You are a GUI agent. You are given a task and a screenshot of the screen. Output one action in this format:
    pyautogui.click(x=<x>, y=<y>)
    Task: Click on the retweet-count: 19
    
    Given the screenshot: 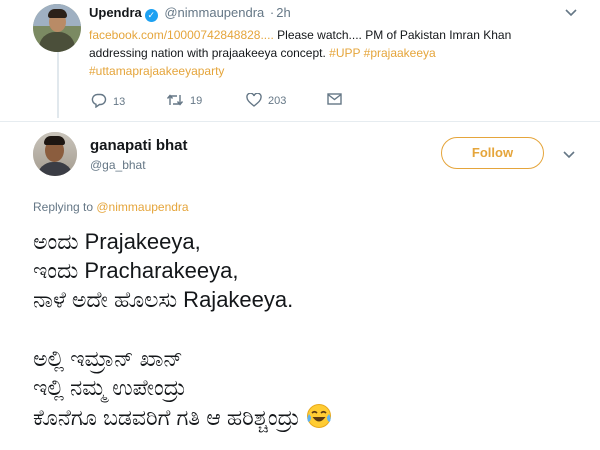 What is the action you would take?
    pyautogui.click(x=196, y=101)
    